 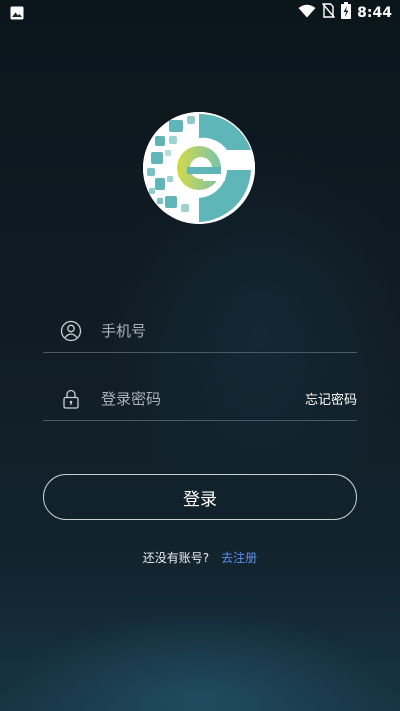 What do you see at coordinates (17, 14) in the screenshot?
I see `image-icon` at bounding box center [17, 14].